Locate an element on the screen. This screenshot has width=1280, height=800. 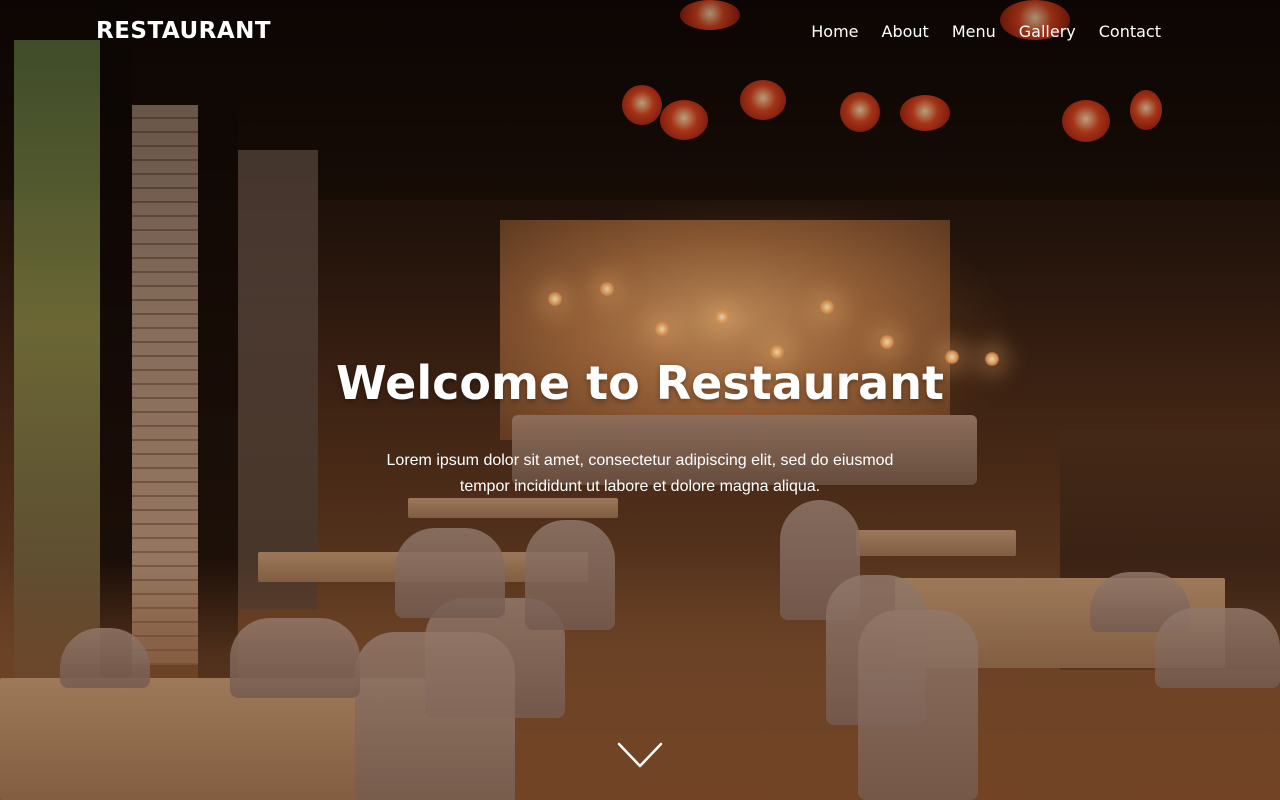
hero-title: Welcome to Restaurant is located at coordinates (640, 383).